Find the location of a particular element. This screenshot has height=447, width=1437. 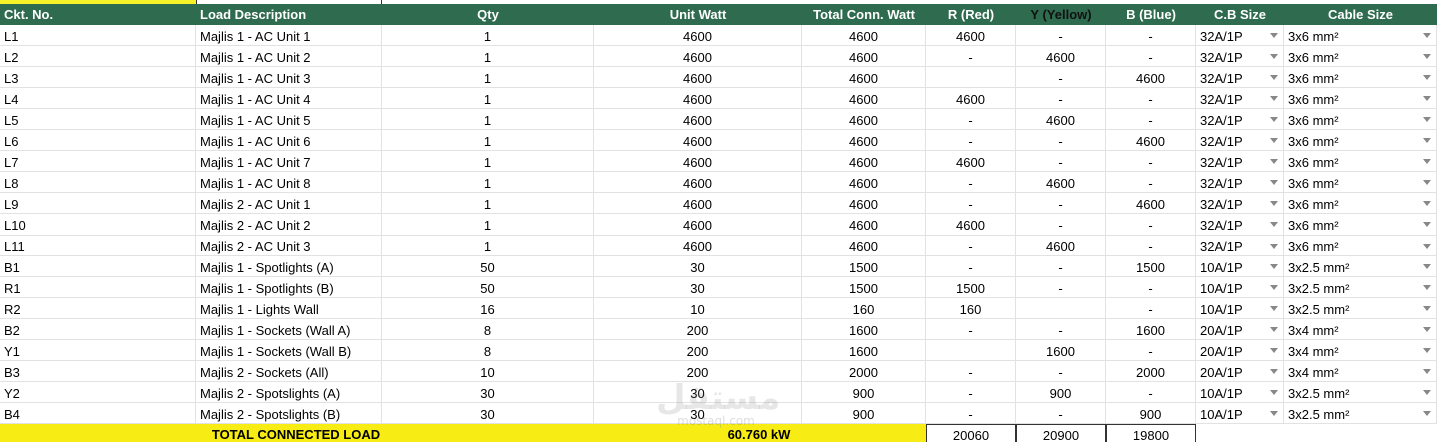

cb-size-value: 10A/1P is located at coordinates (1221, 393).